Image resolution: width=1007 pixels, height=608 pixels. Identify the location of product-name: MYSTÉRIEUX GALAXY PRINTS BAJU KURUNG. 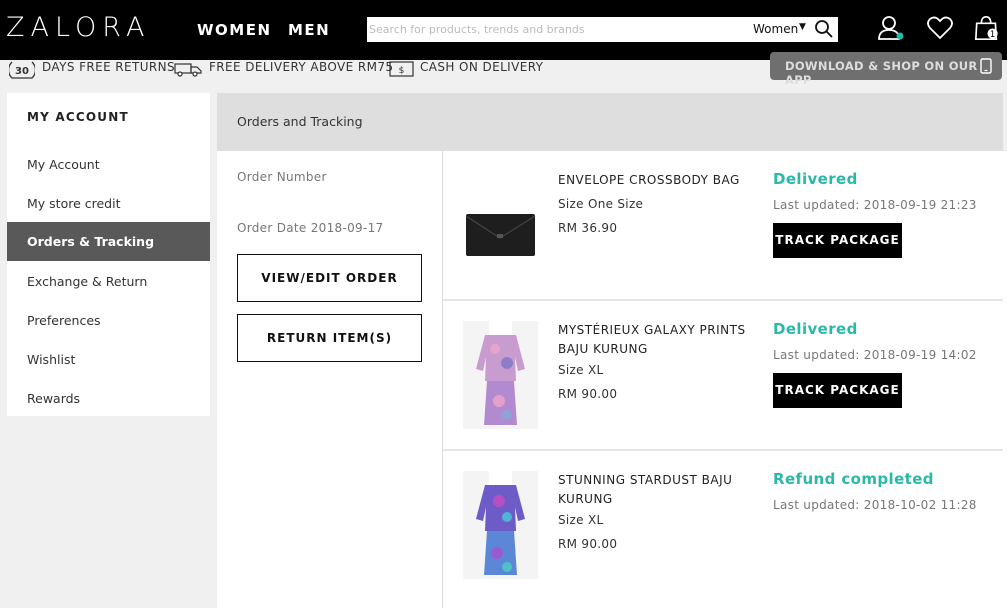
(653, 340).